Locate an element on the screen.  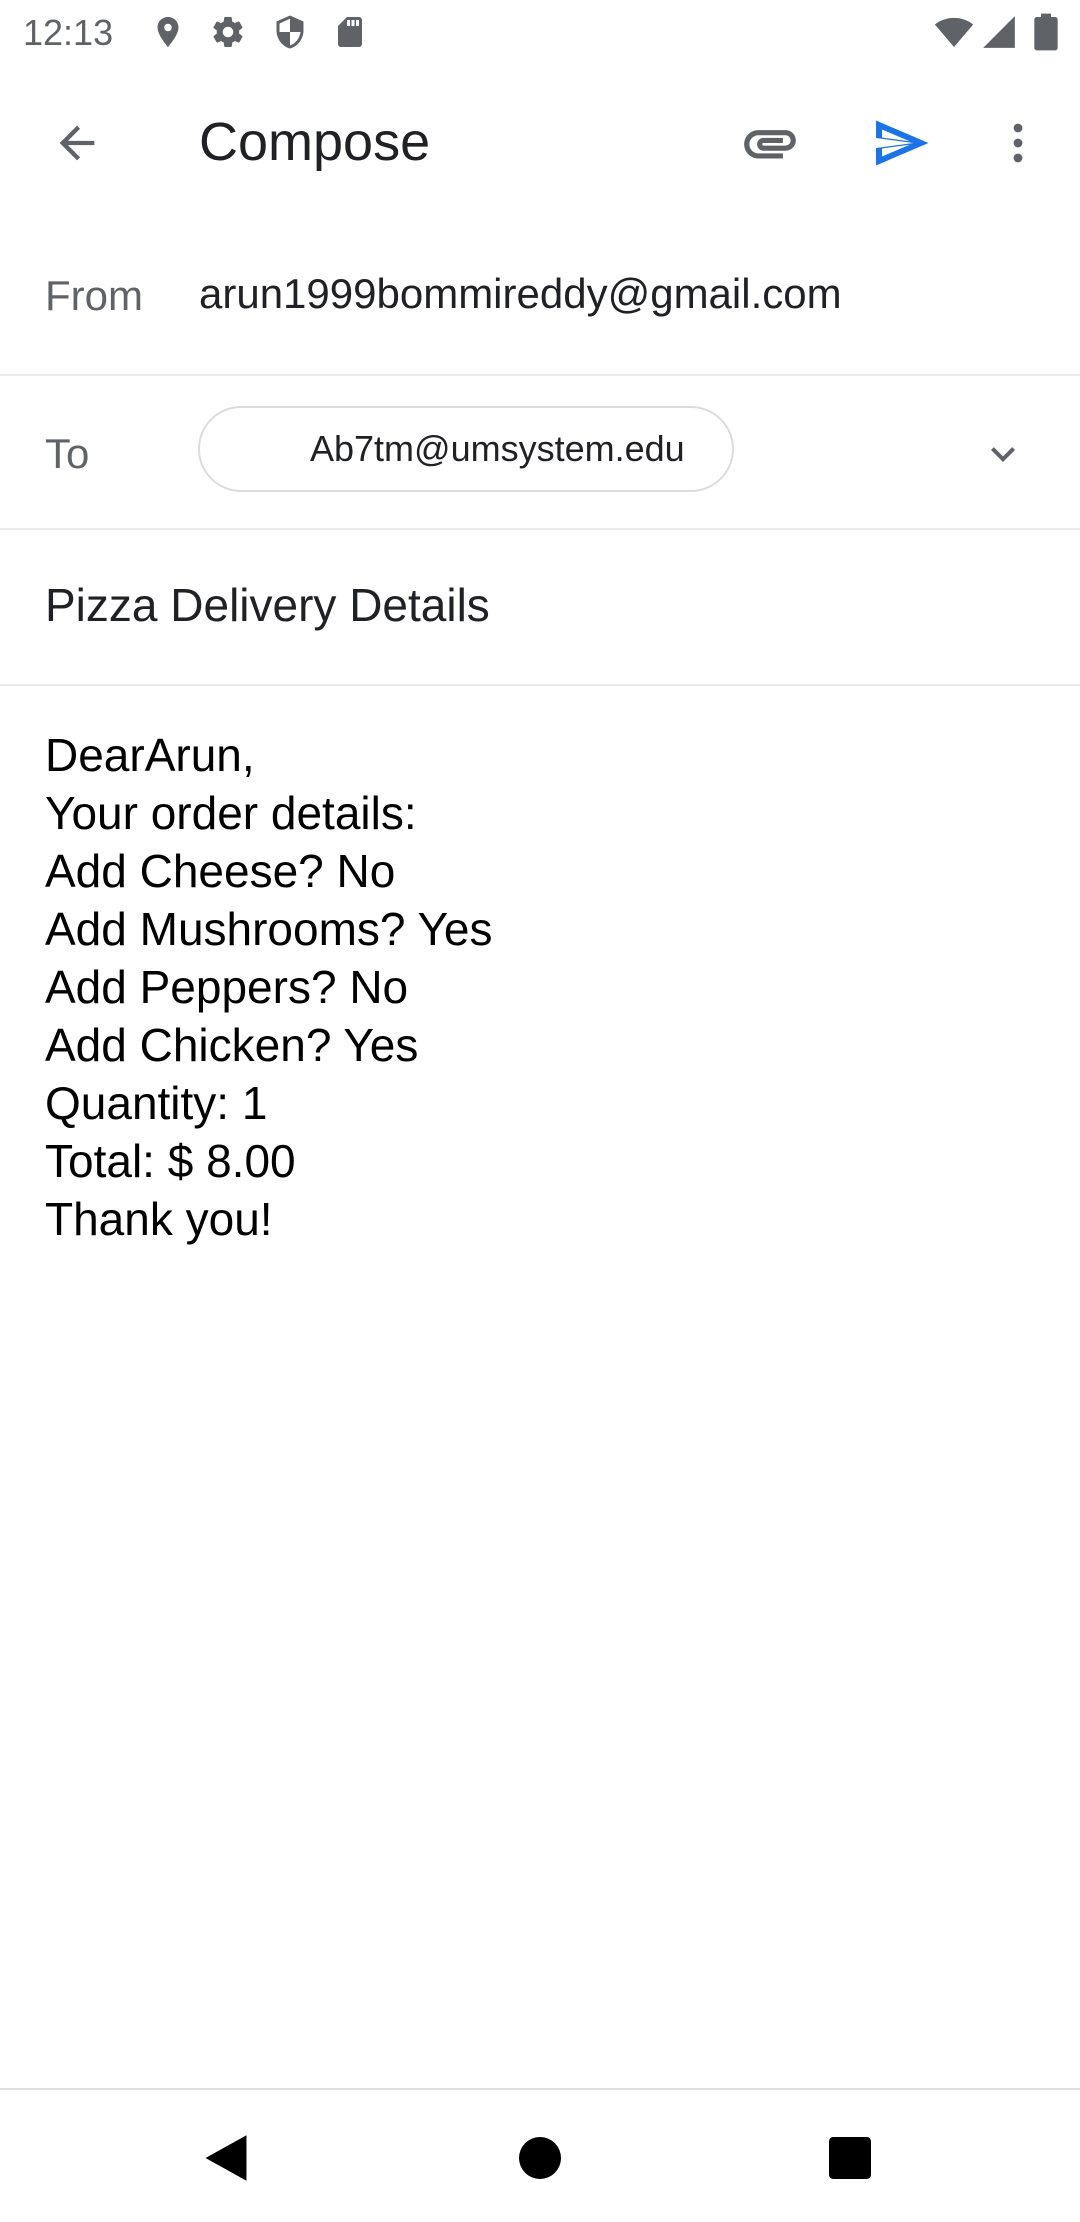
from-label: From is located at coordinates (94, 295).